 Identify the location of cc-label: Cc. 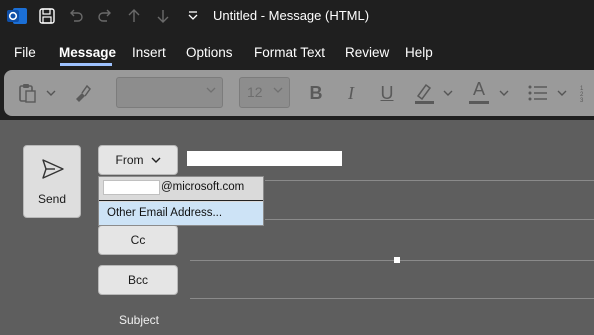
(138, 240).